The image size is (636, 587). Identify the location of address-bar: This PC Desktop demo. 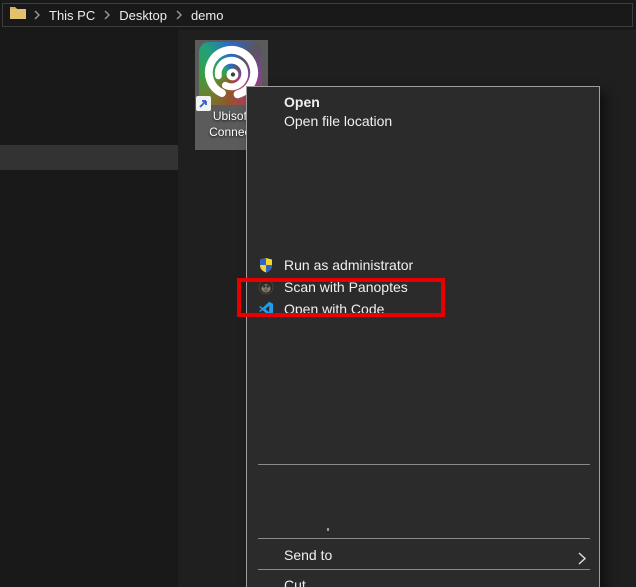
(317, 15).